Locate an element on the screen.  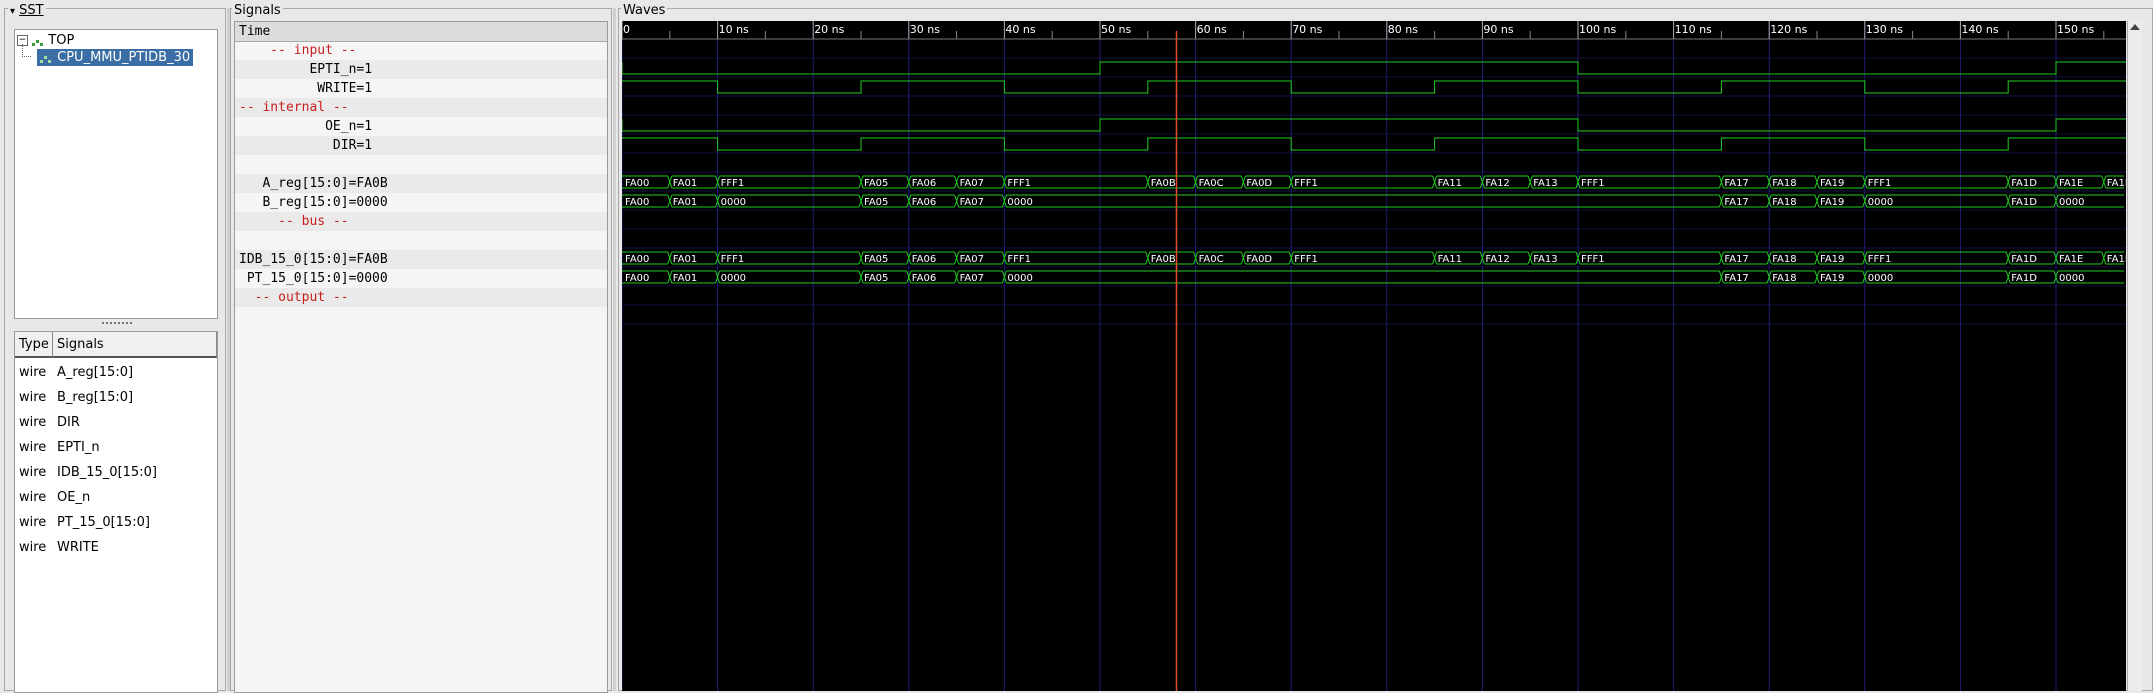
bus-value-label: FA07 is located at coordinates (972, 202).